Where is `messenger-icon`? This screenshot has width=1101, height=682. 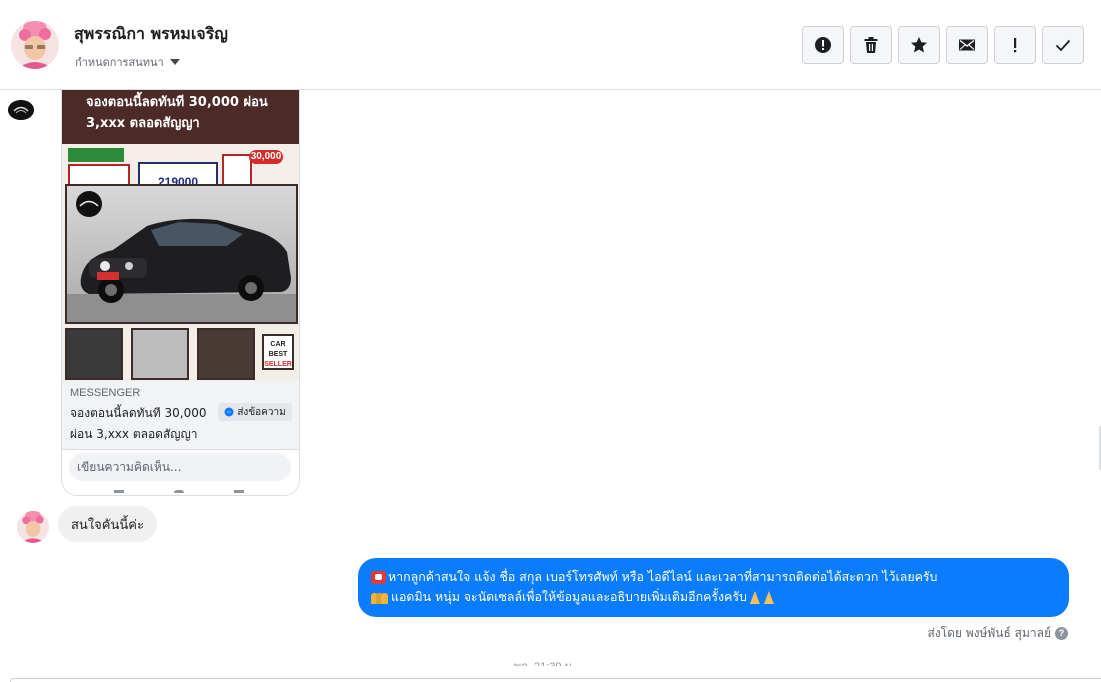 messenger-icon is located at coordinates (229, 412).